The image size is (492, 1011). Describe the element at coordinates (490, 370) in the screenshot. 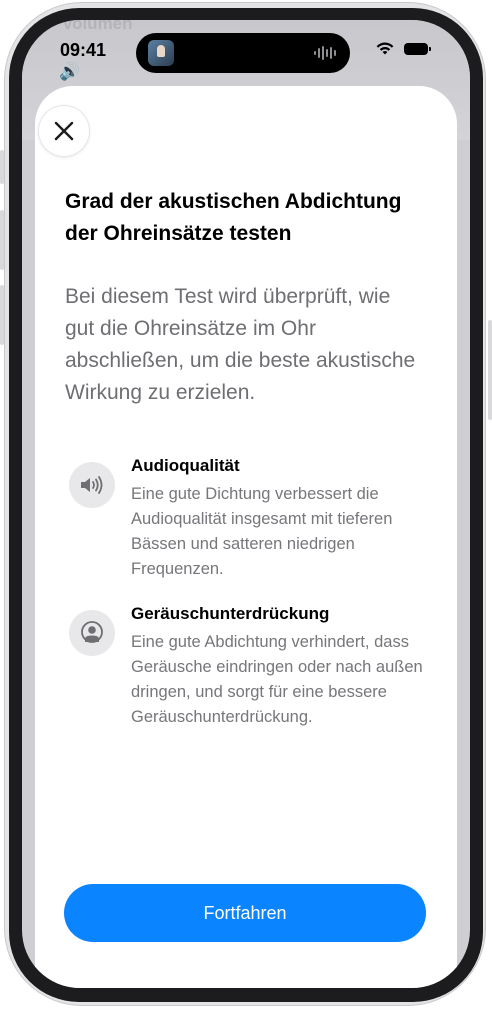

I see `power-button` at that location.